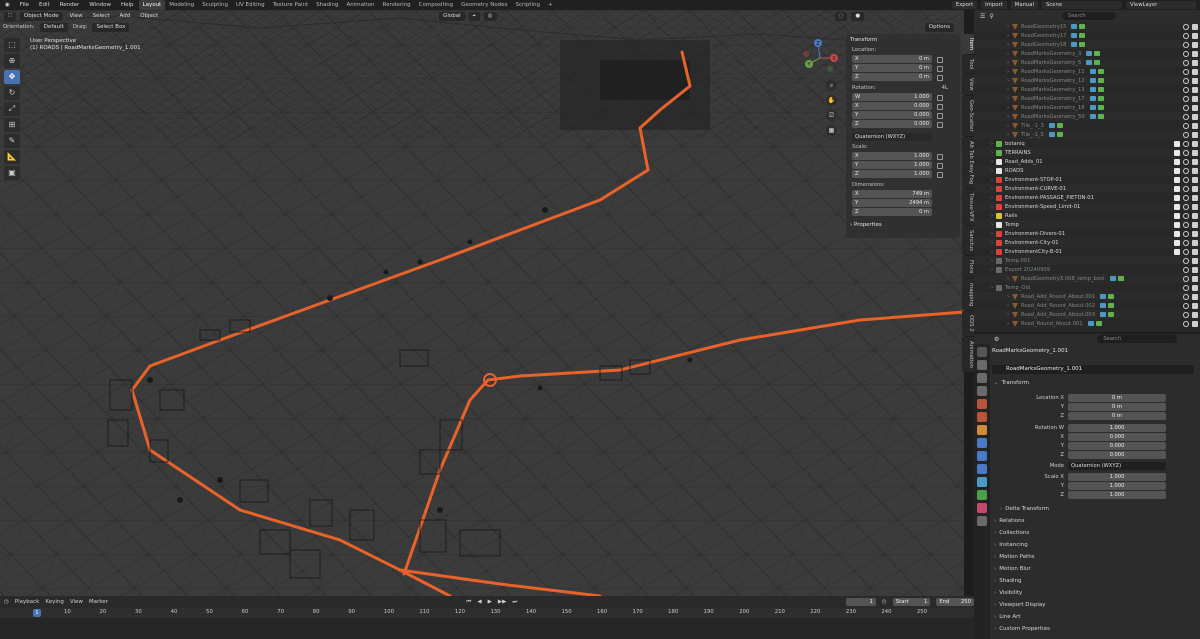  I want to click on dimensions-z-field: Z0 m, so click(892, 212).